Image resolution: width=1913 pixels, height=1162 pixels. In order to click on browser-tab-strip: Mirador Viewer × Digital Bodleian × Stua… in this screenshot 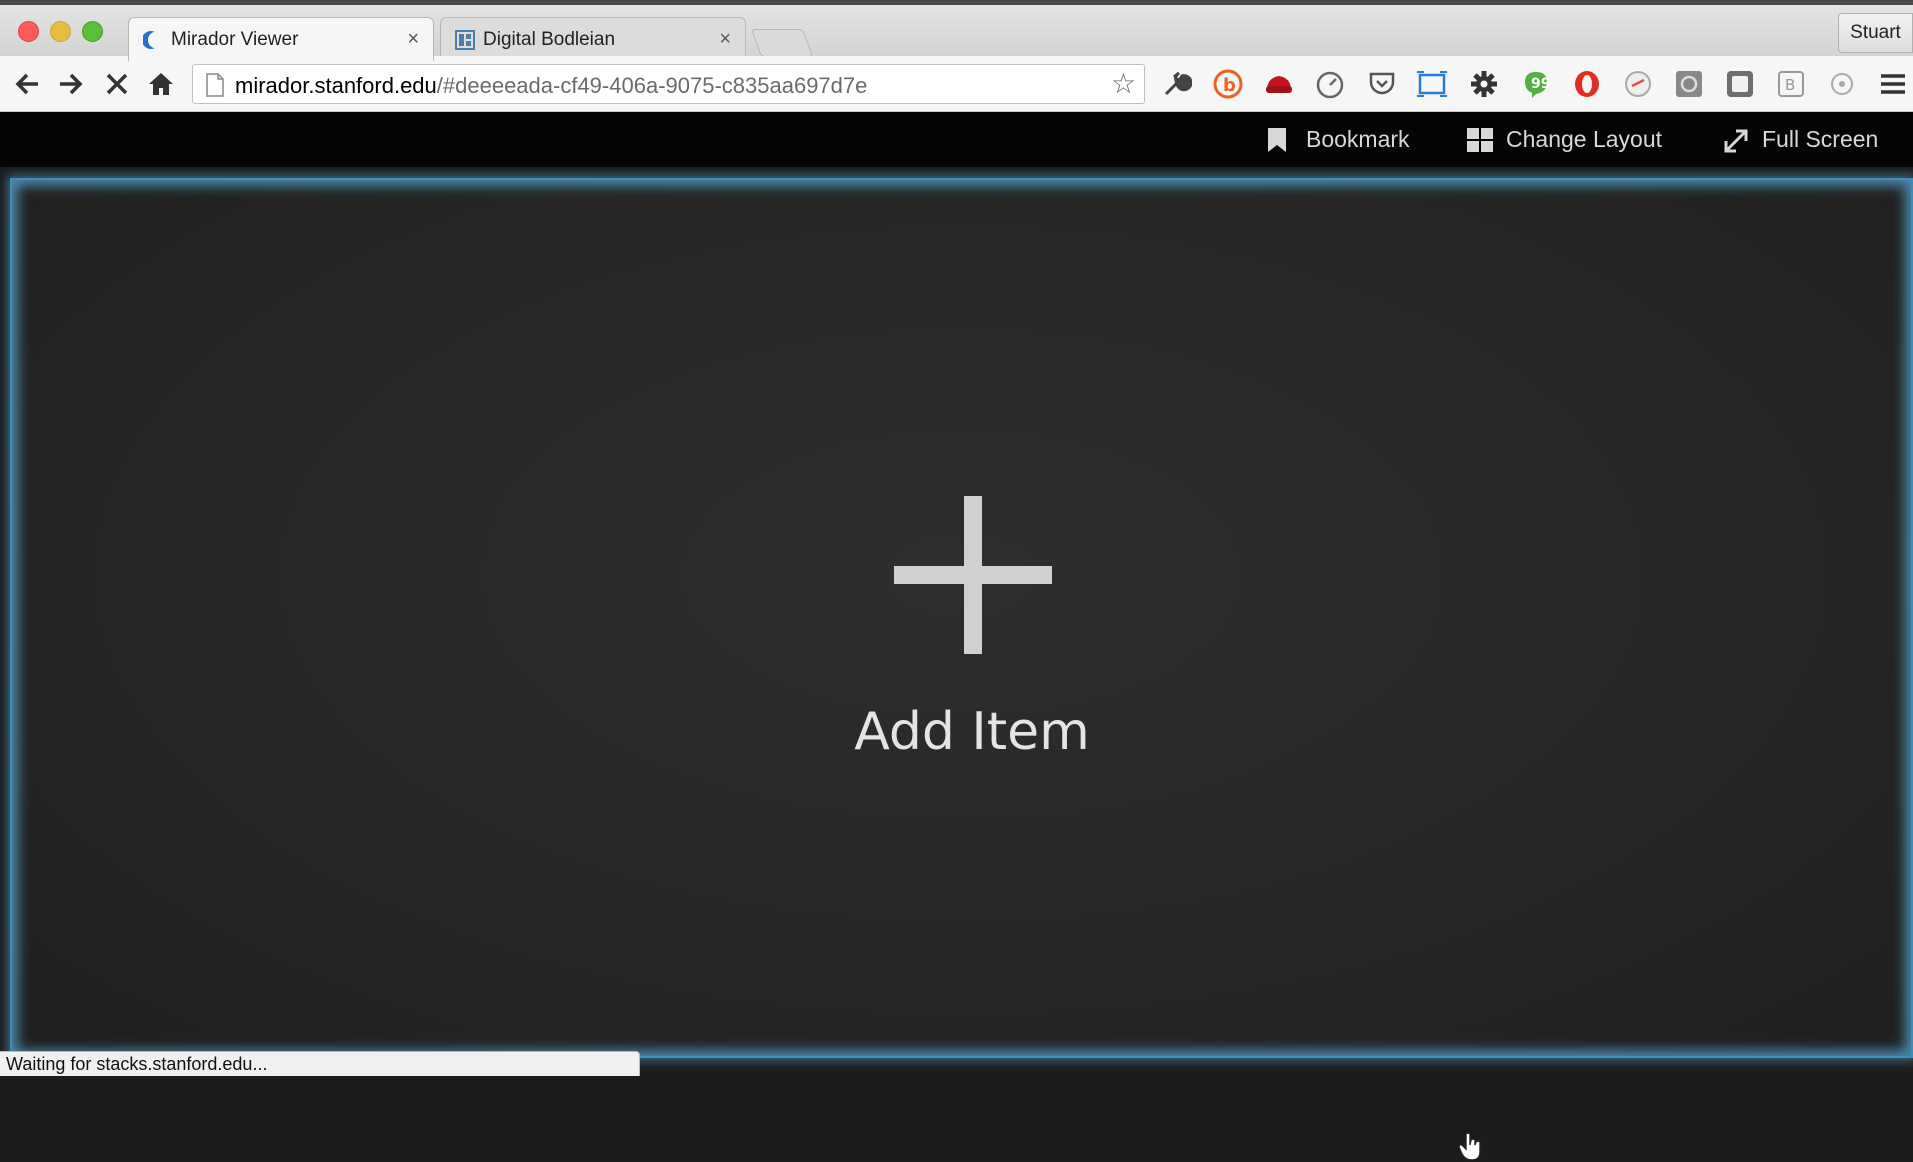, I will do `click(956, 30)`.